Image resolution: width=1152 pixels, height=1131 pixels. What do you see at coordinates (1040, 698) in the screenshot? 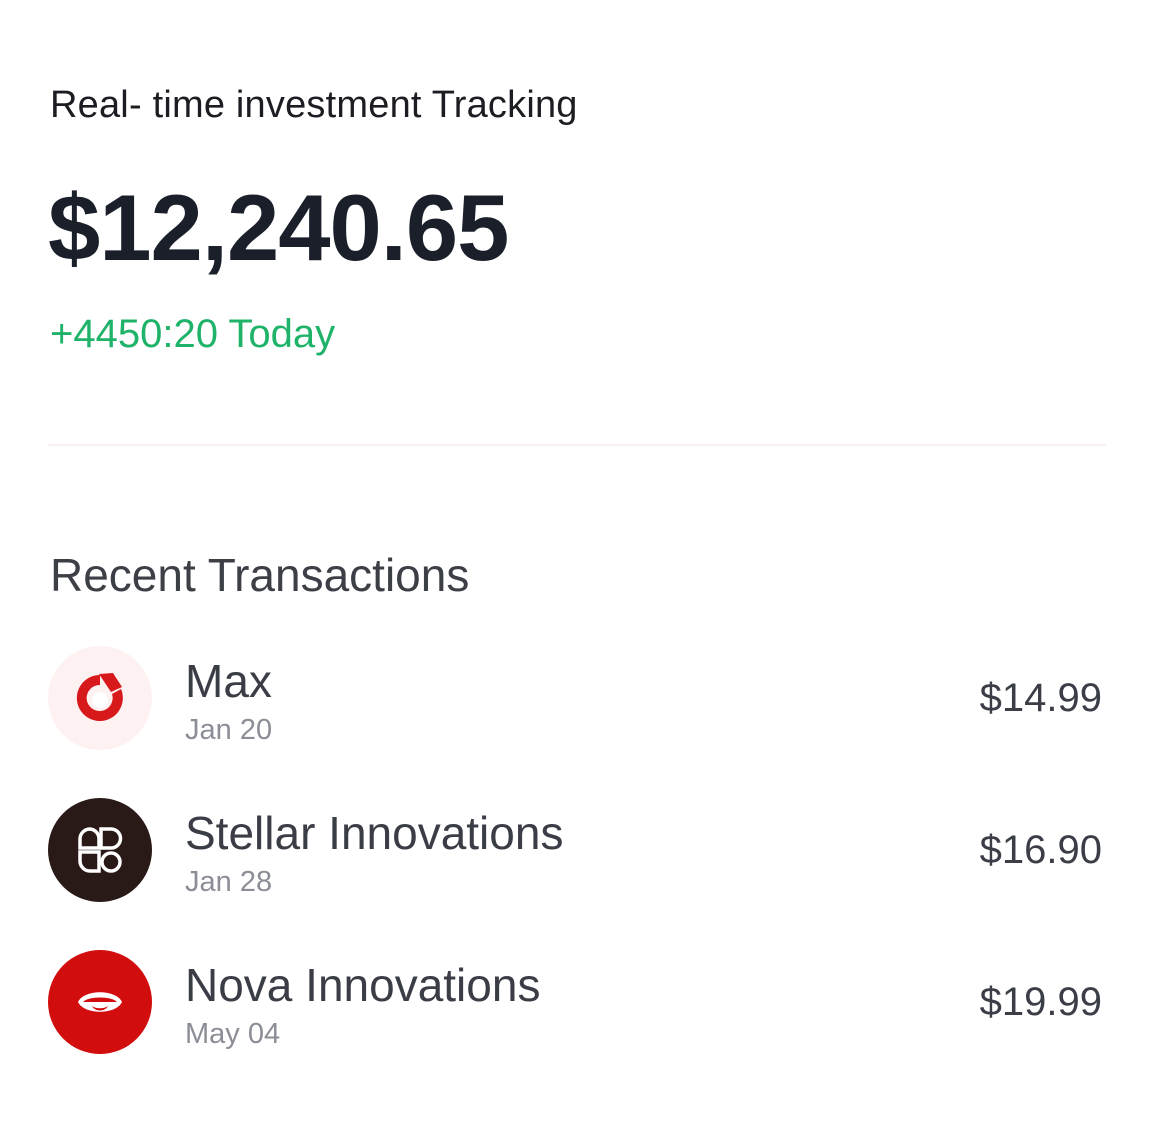
I see `transaction-amount: $14.99` at bounding box center [1040, 698].